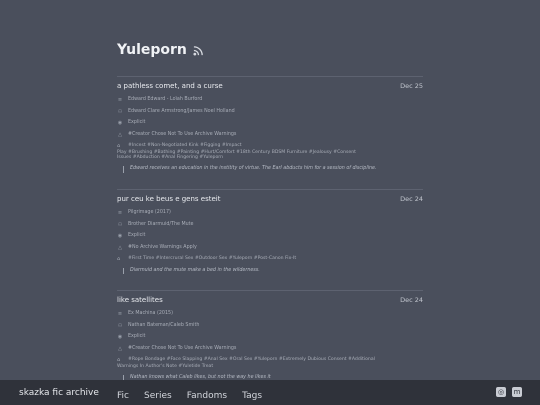 This screenshot has width=540, height=405. I want to click on relationship-row: ⚇ Brother Diarmuid/The Mute, so click(270, 225).